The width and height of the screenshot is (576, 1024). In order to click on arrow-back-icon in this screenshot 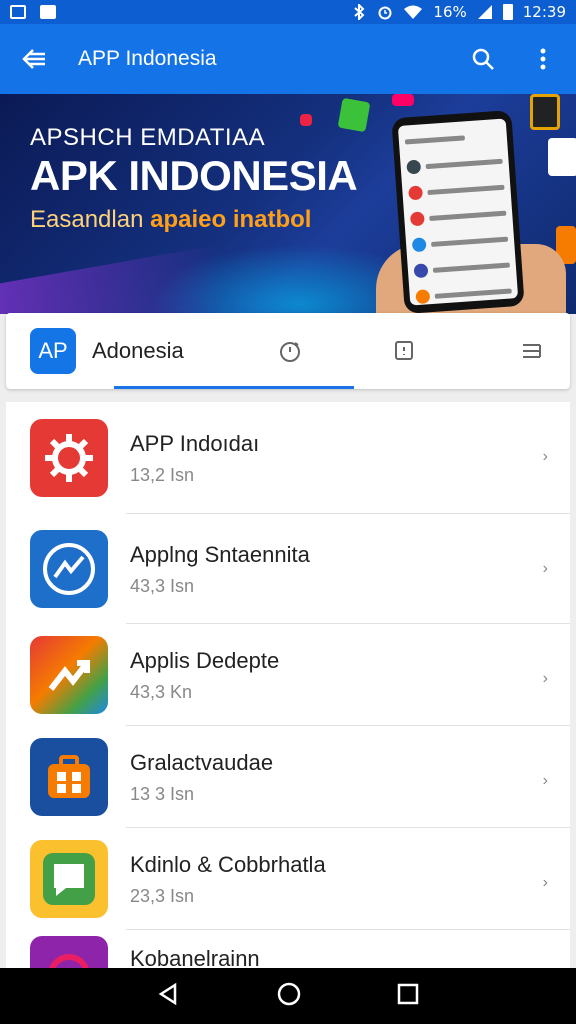, I will do `click(34, 59)`.